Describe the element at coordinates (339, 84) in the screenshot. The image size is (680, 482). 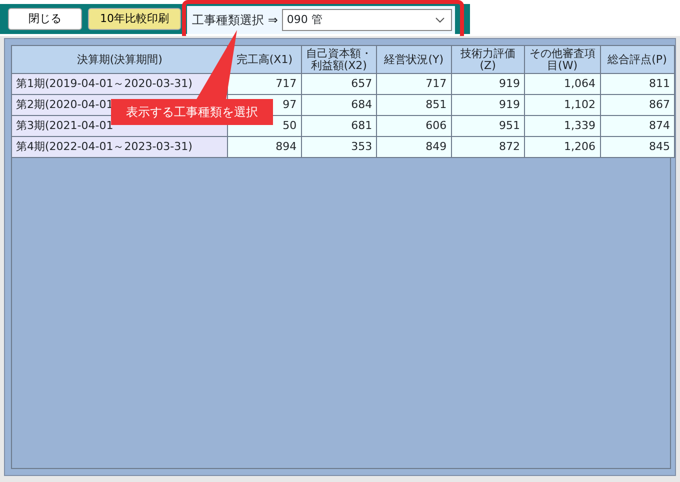
I see `table-cell: 657` at that location.